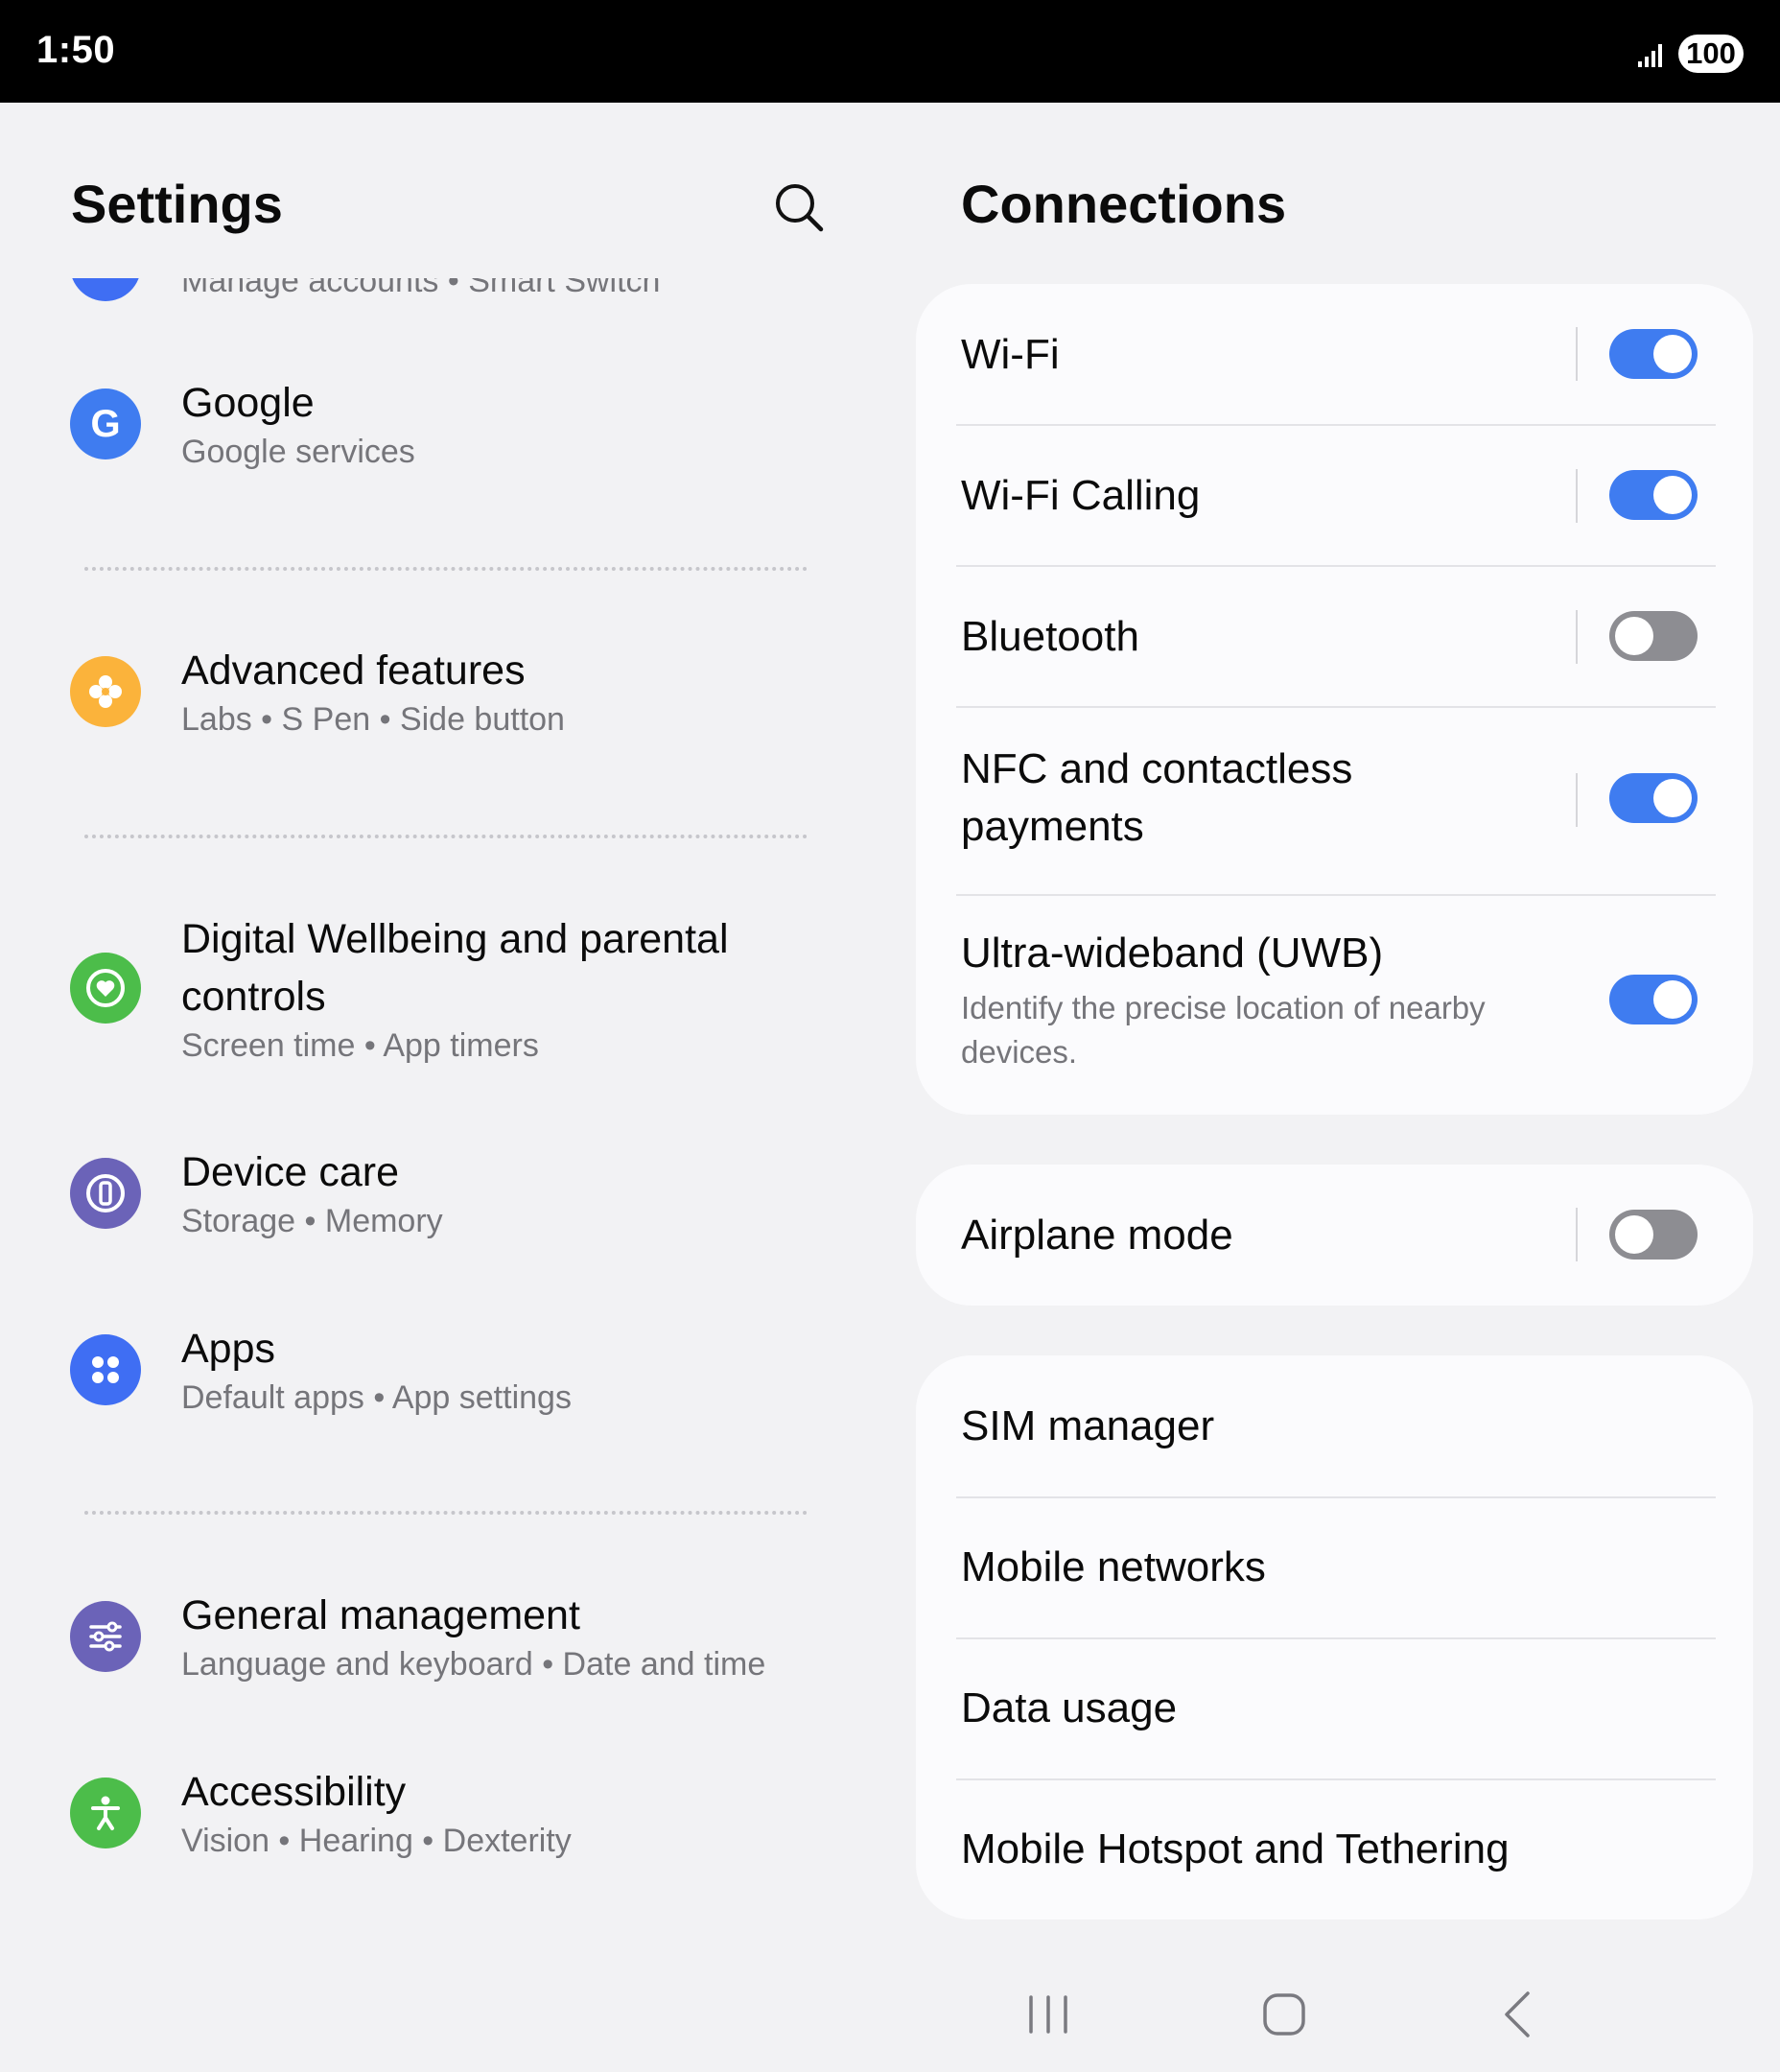 The height and width of the screenshot is (2072, 1780). What do you see at coordinates (1334, 1425) in the screenshot?
I see `sim-manager-row: SIM manager` at bounding box center [1334, 1425].